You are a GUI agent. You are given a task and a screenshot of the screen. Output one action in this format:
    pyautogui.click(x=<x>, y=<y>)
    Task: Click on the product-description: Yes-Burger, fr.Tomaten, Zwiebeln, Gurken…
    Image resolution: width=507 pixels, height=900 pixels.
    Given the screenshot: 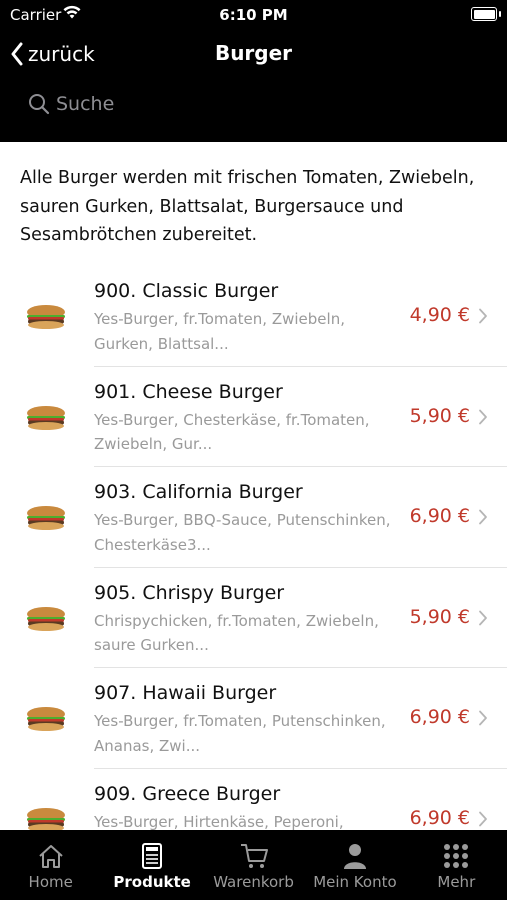 What is the action you would take?
    pyautogui.click(x=219, y=331)
    